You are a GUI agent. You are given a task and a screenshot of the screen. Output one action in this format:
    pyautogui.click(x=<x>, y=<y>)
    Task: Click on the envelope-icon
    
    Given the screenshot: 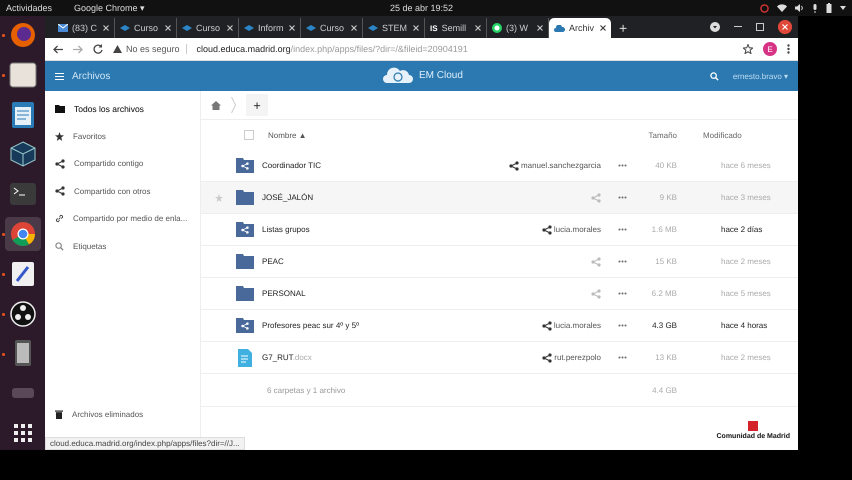 What is the action you would take?
    pyautogui.click(x=63, y=28)
    